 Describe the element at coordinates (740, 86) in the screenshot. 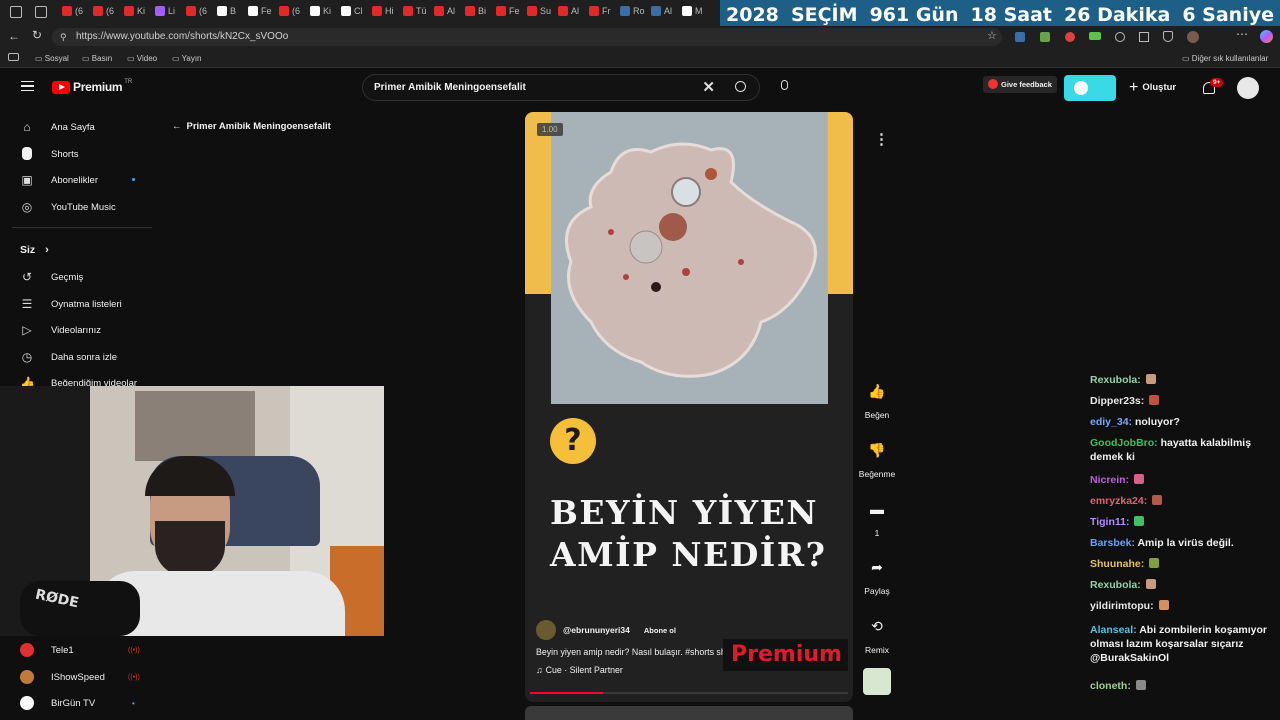

I see `search-icon` at that location.